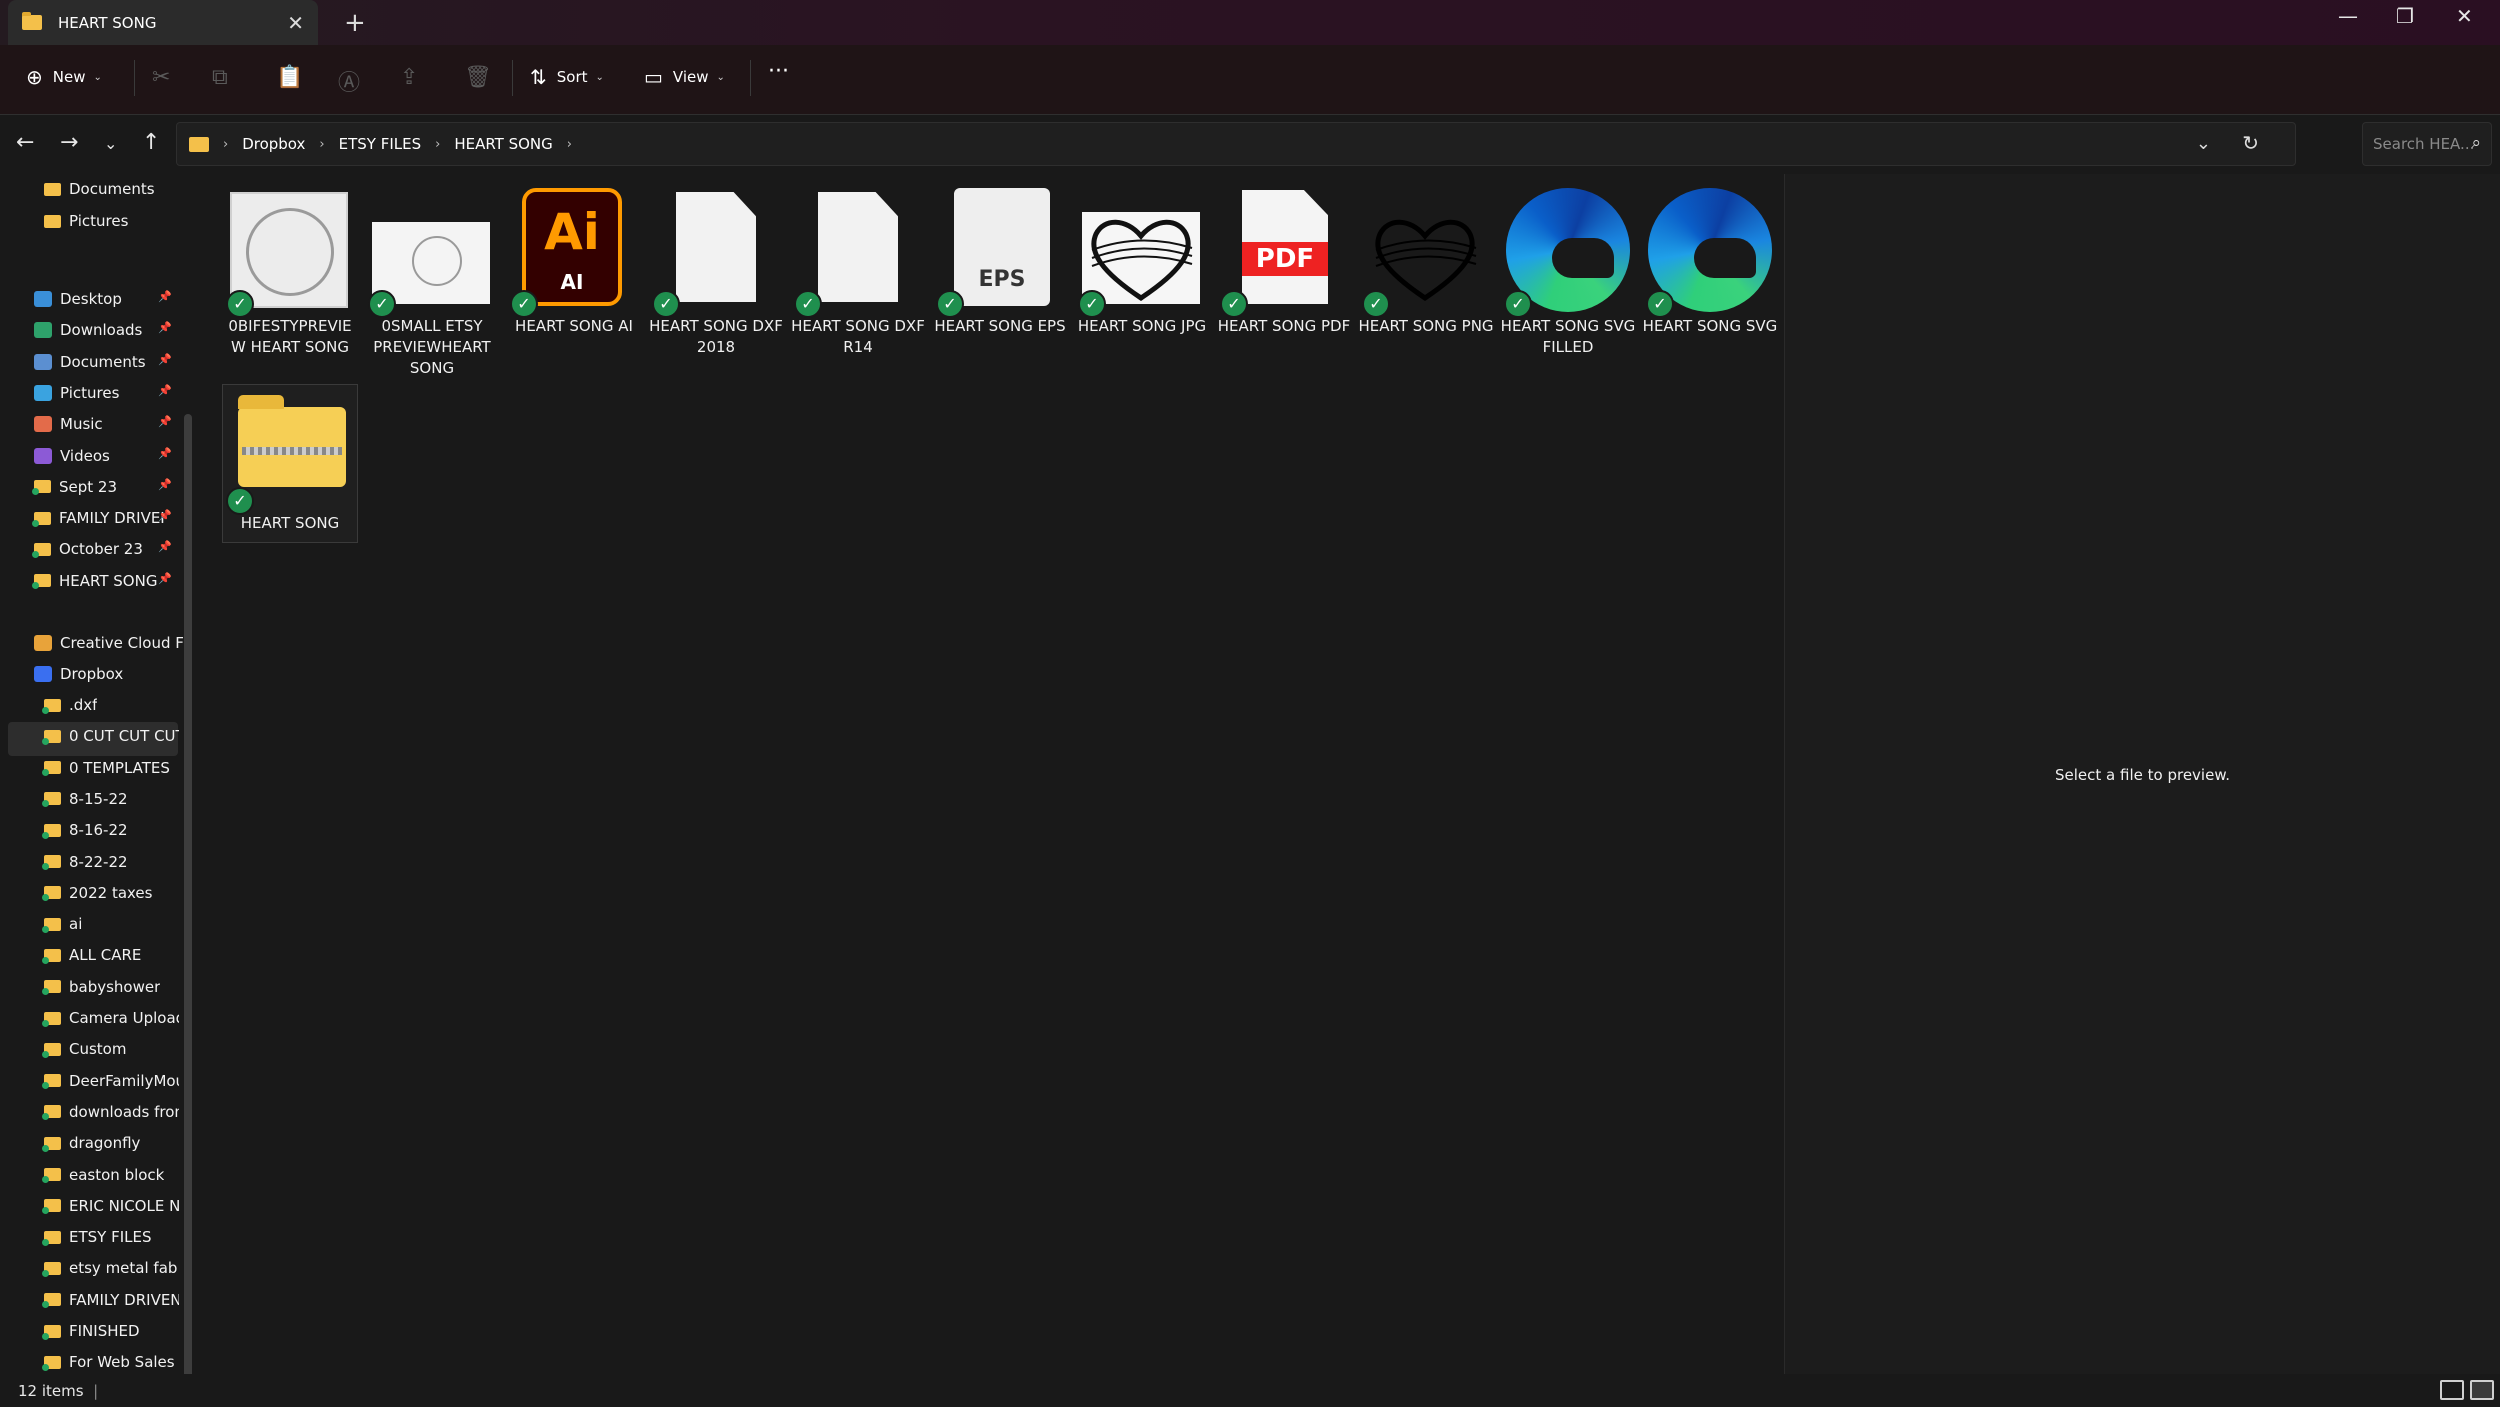  Describe the element at coordinates (98, 518) in the screenshot. I see `sidebar-item-family-drivei: FAMILY DRIVEI` at that location.